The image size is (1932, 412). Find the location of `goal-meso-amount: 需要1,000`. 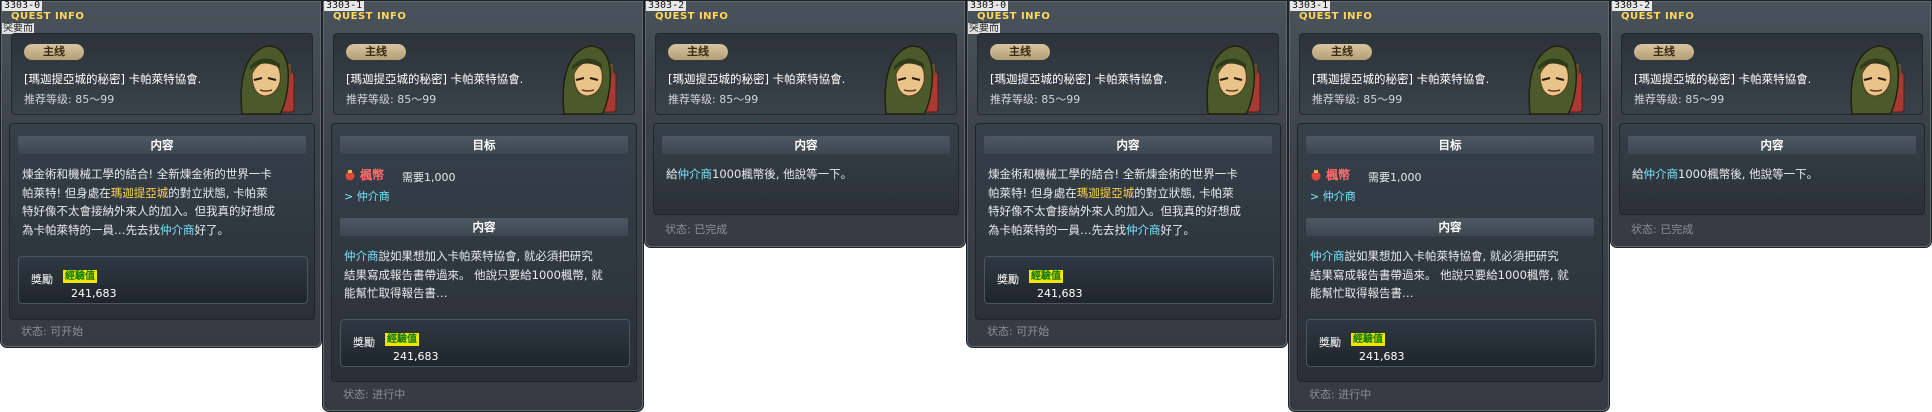

goal-meso-amount: 需要1,000 is located at coordinates (1395, 177).